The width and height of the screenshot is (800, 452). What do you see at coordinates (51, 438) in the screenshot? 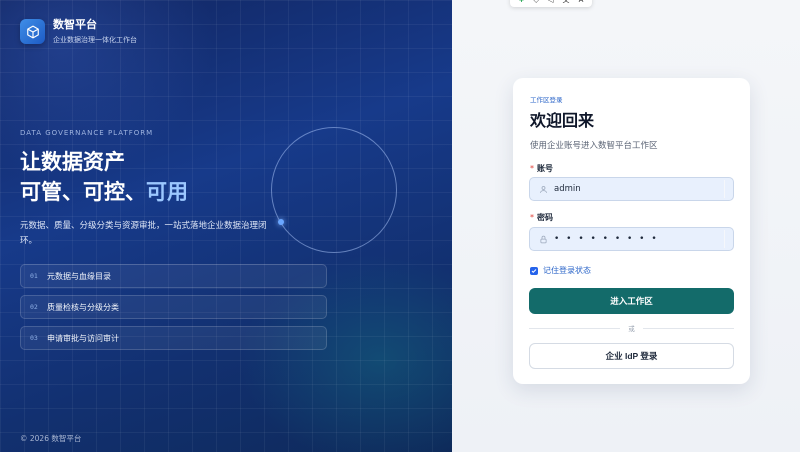
I see `copyright: © 2026 数智平台` at bounding box center [51, 438].